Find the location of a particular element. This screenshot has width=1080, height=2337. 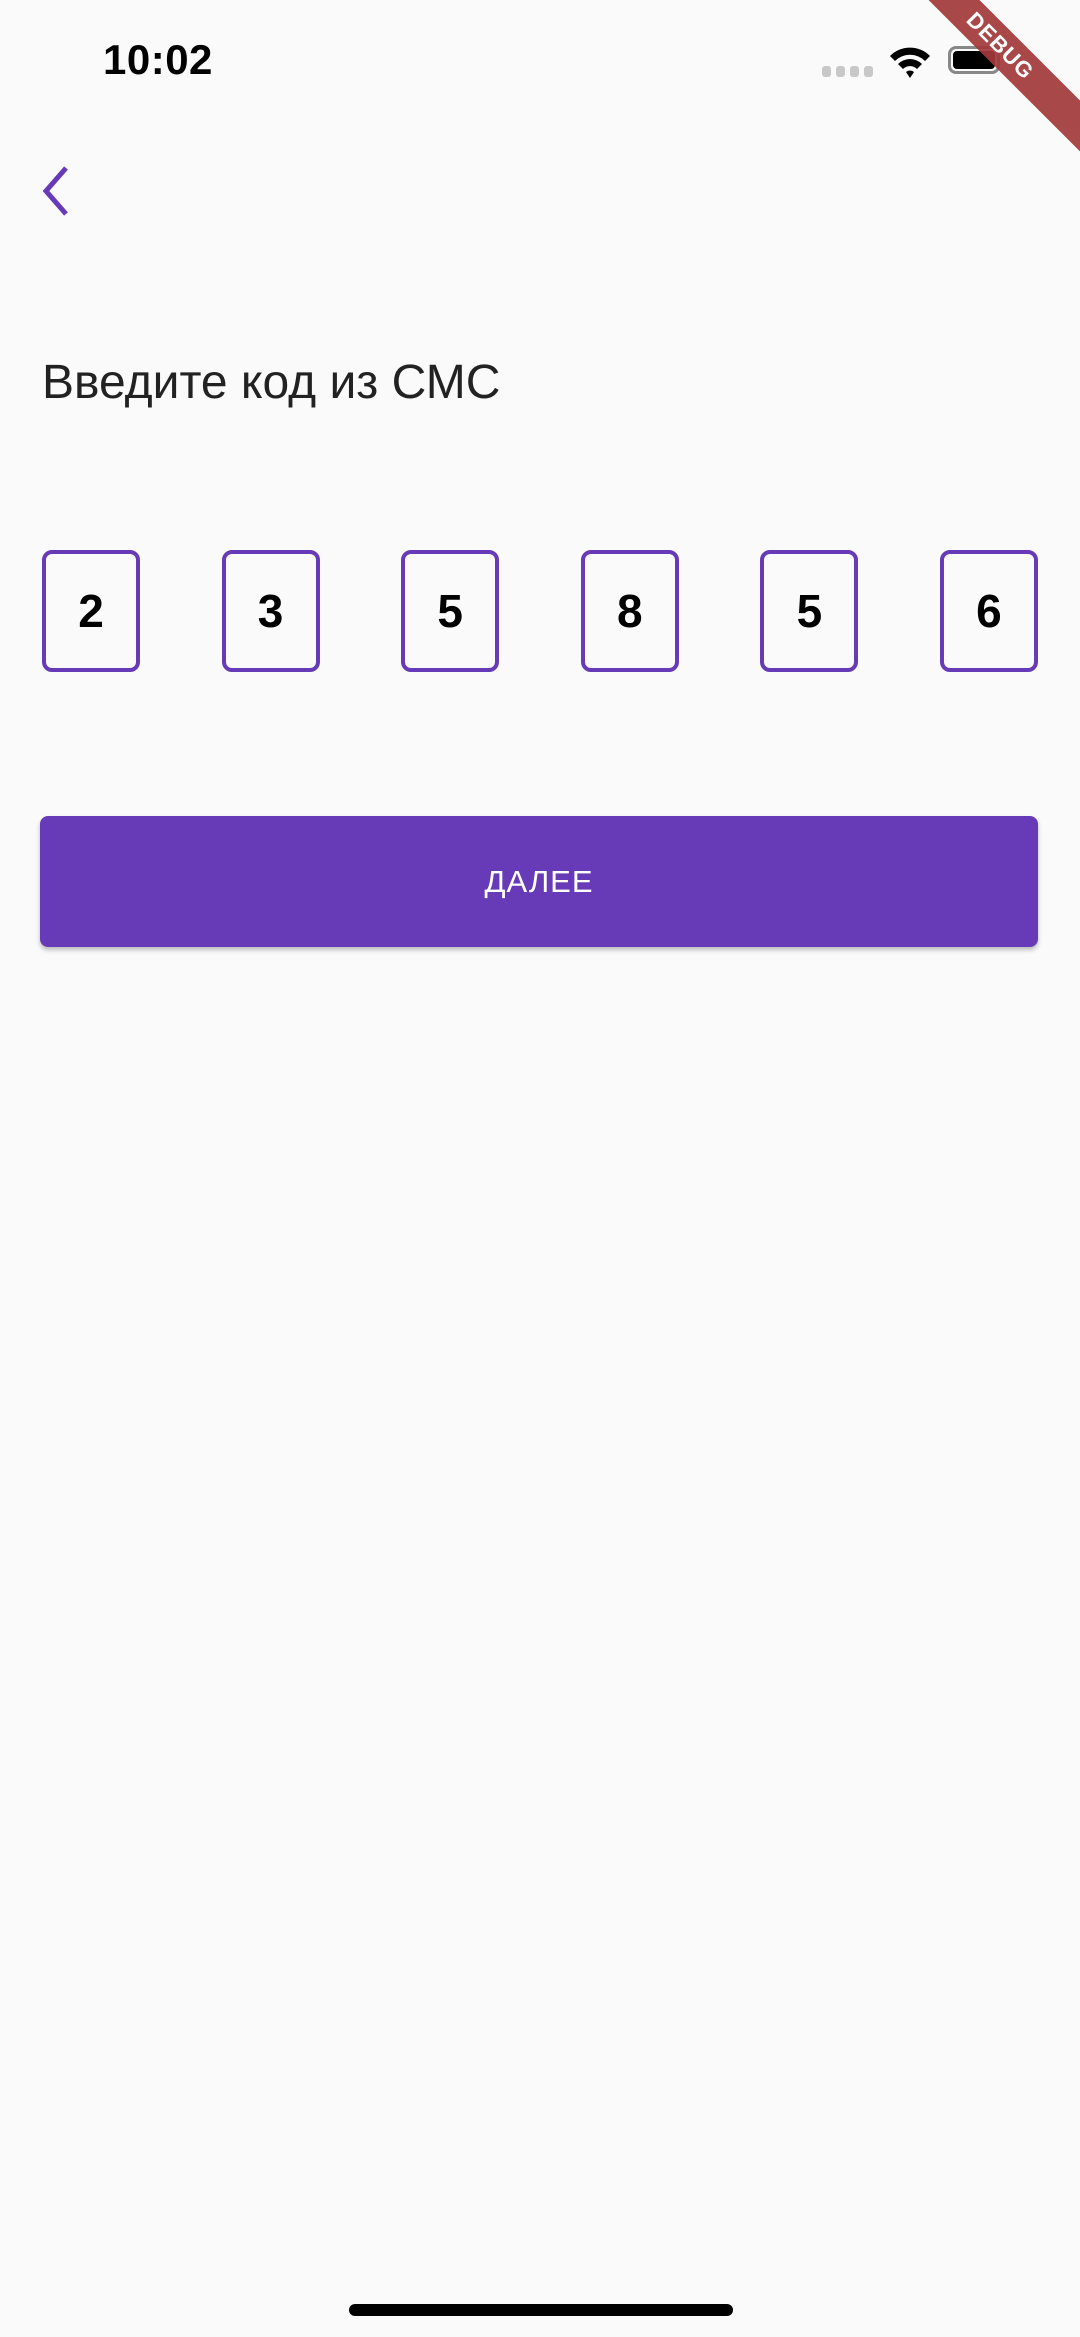

code-digit-field: 6 is located at coordinates (988, 611).